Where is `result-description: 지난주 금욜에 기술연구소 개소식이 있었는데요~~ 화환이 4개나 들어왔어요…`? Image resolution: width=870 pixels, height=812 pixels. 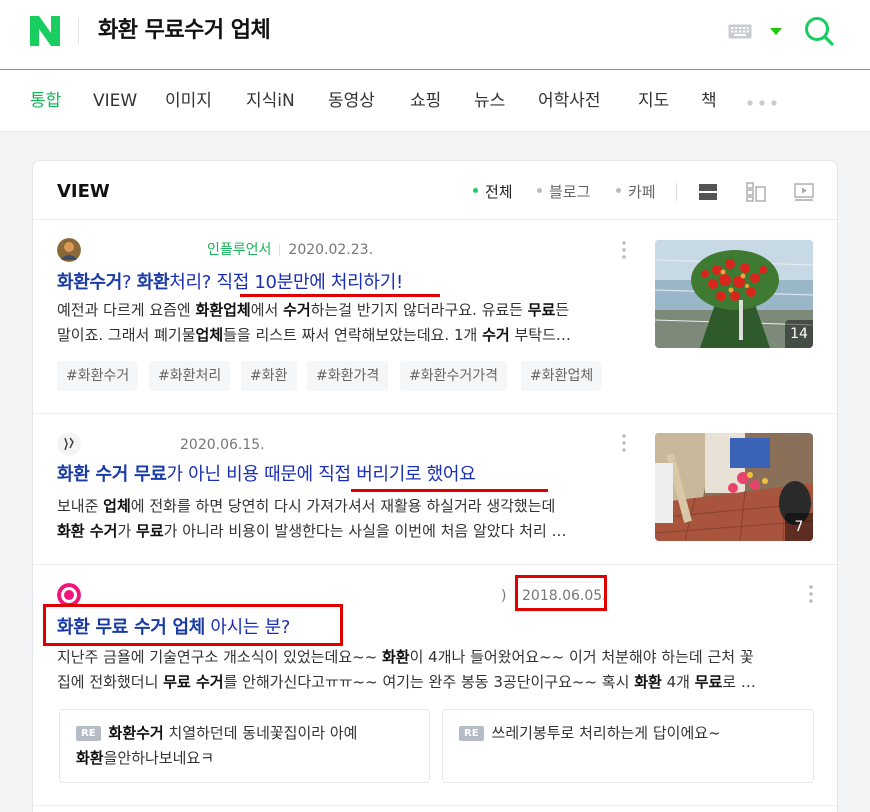
result-description: 지난주 금욜에 기술연구소 개소식이 있었는데요~~ 화환이 4개나 들어왔어요… is located at coordinates (406, 669).